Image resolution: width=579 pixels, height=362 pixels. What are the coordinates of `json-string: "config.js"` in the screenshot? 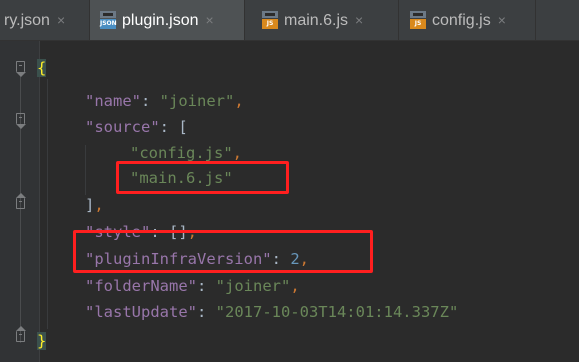 It's located at (181, 153).